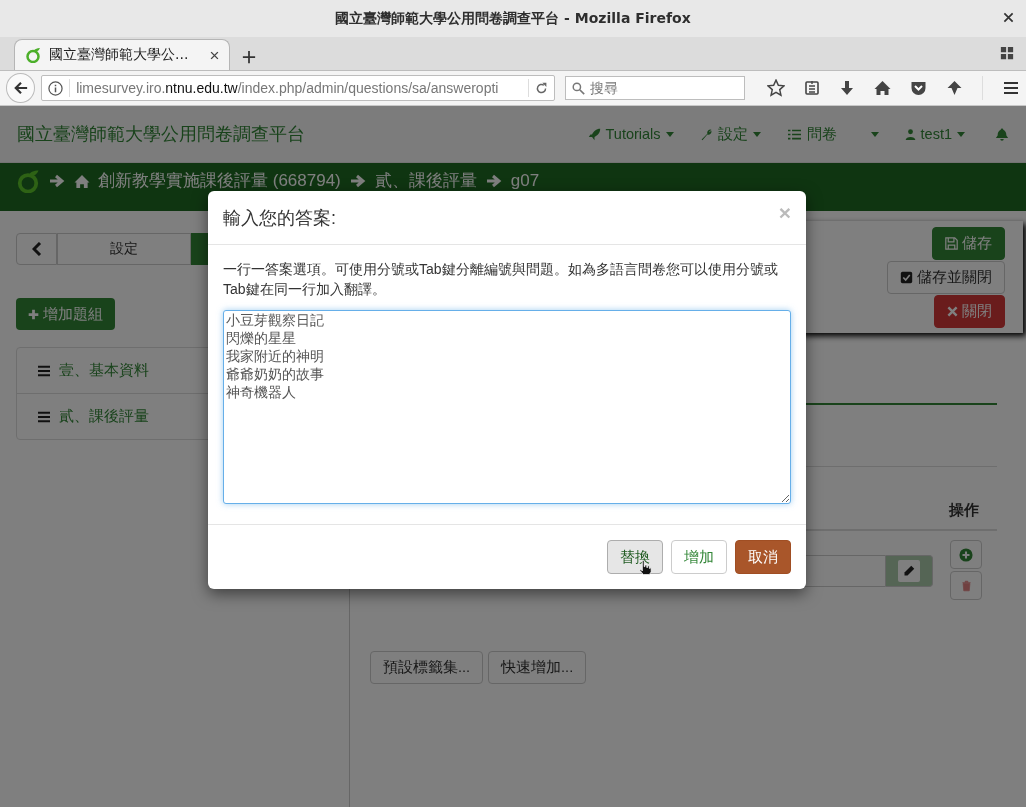 Image resolution: width=1026 pixels, height=807 pixels. Describe the element at coordinates (699, 557) in the screenshot. I see `dialog-button: 增加` at that location.